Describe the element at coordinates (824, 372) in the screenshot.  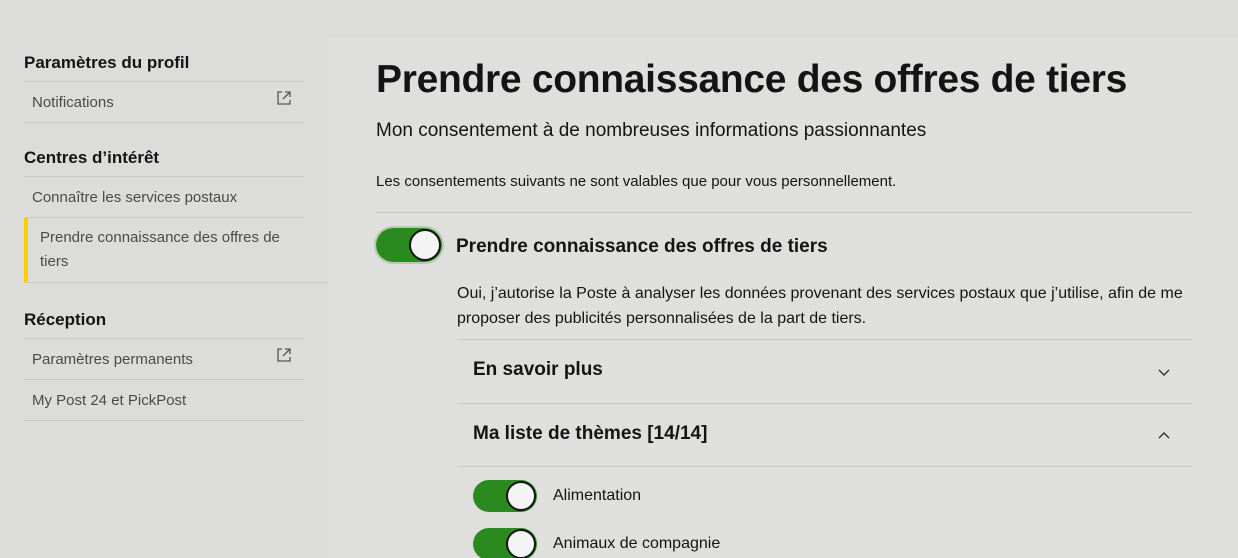
I see `accordion-learn-more: En savoir plus` at that location.